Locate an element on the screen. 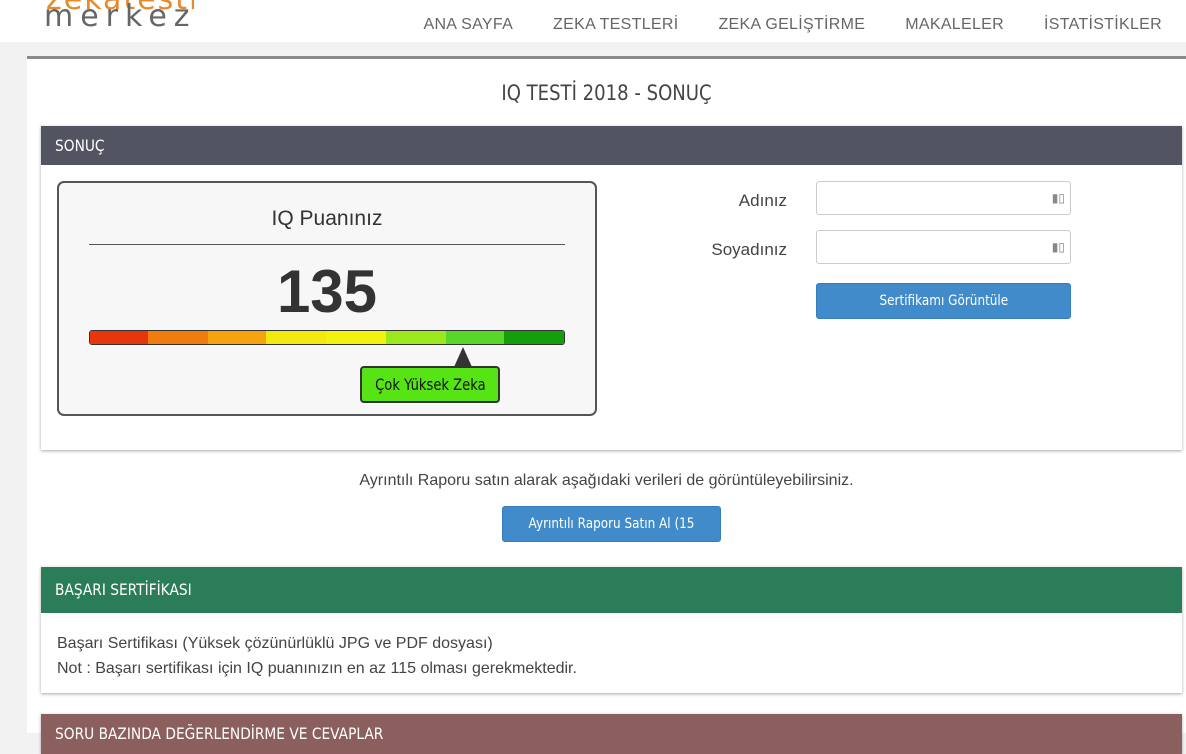  view-certificate-label: Sertifikamı Görüntüle is located at coordinates (943, 301).